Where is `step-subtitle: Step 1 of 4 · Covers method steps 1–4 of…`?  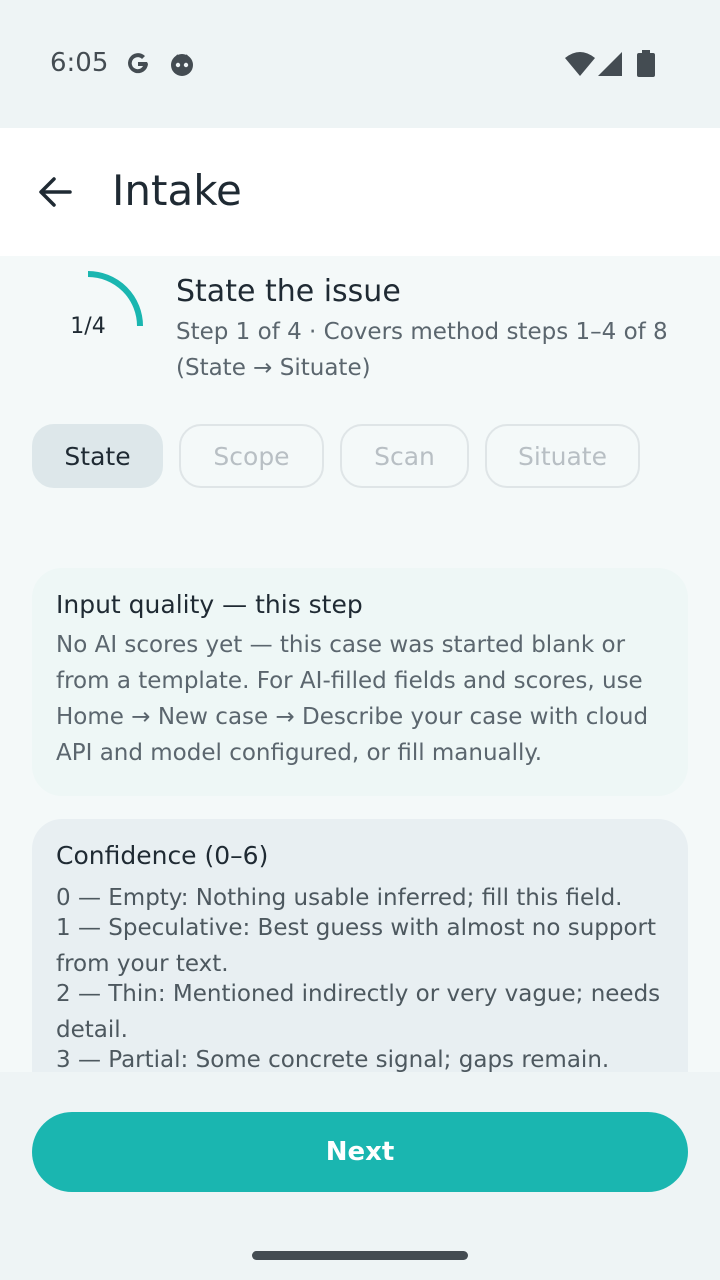
step-subtitle: Step 1 of 4 · Covers method steps 1–4 of… is located at coordinates (422, 350).